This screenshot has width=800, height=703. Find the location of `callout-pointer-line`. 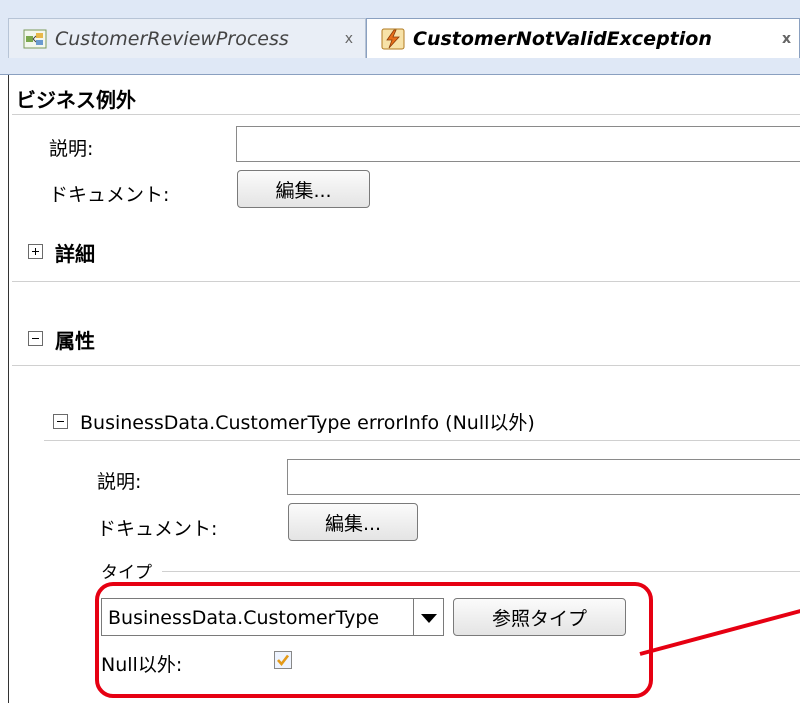

callout-pointer-line is located at coordinates (719, 632).